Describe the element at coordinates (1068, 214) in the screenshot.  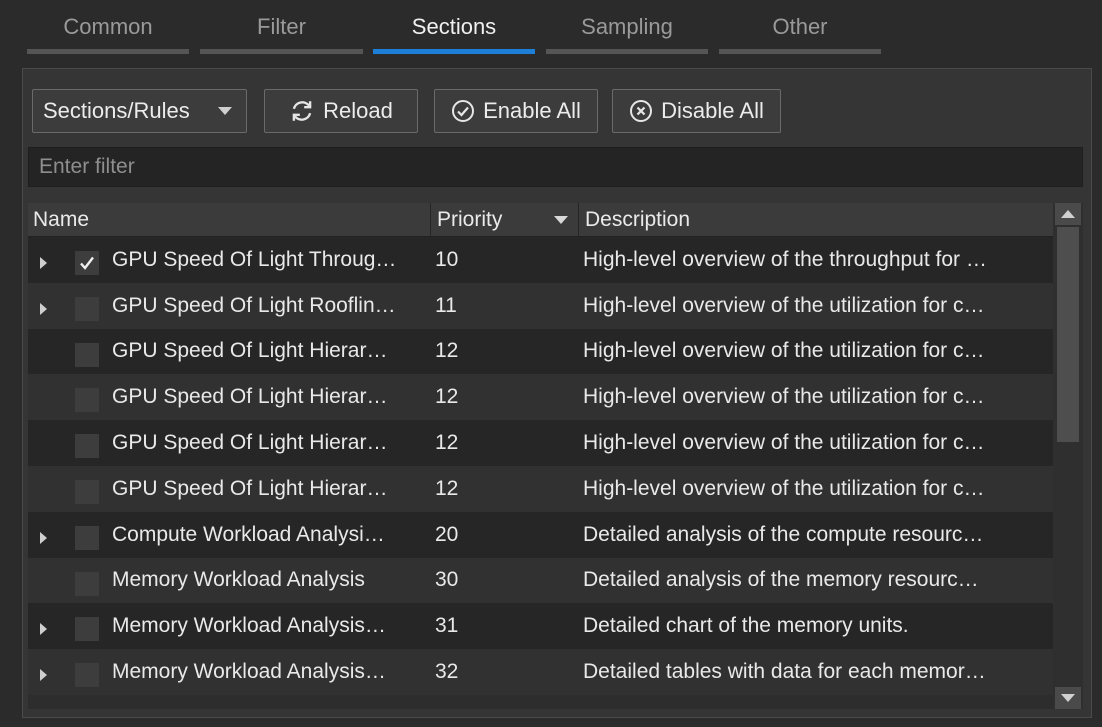
I see `scroll-up-button` at that location.